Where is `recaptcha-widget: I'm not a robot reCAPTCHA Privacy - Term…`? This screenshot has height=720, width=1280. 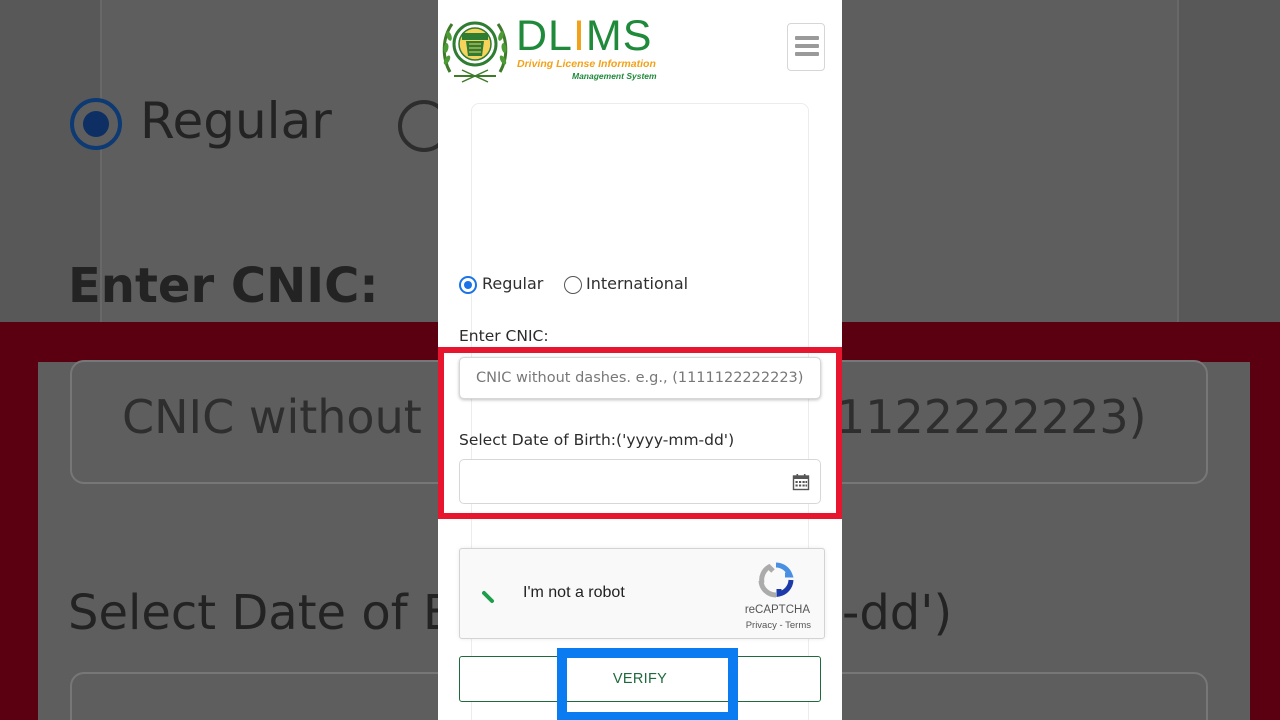
recaptcha-widget: I'm not a robot reCAPTCHA Privacy - Term… is located at coordinates (642, 593).